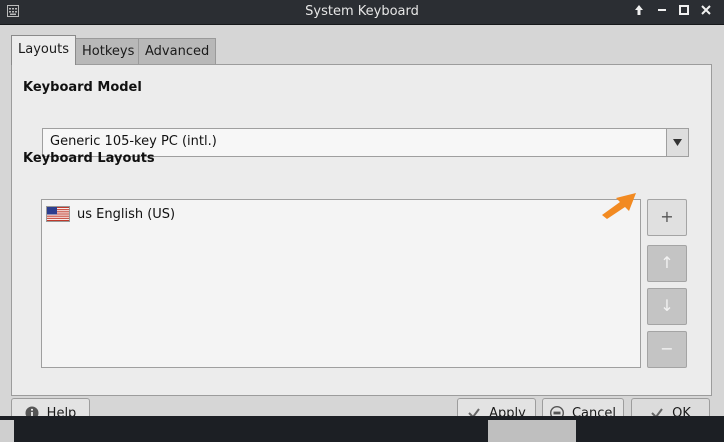 The height and width of the screenshot is (442, 724). I want to click on arrow-up-icon: ↑, so click(667, 262).